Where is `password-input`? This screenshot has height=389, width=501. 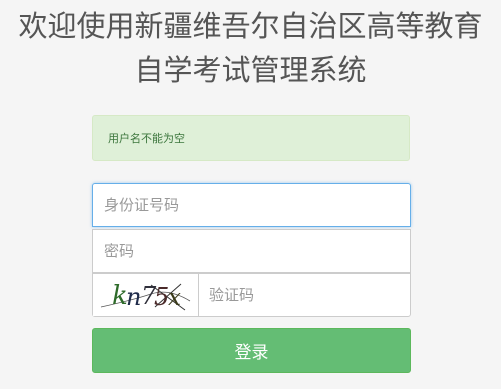 password-input is located at coordinates (251, 251).